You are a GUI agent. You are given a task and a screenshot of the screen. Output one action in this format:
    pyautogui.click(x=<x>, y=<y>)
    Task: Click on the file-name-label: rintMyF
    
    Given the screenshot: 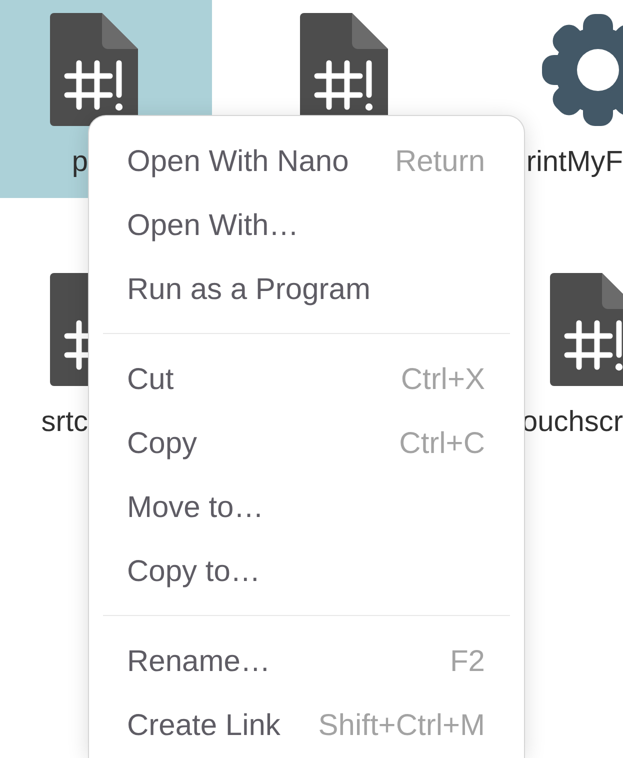 What is the action you would take?
    pyautogui.click(x=574, y=162)
    